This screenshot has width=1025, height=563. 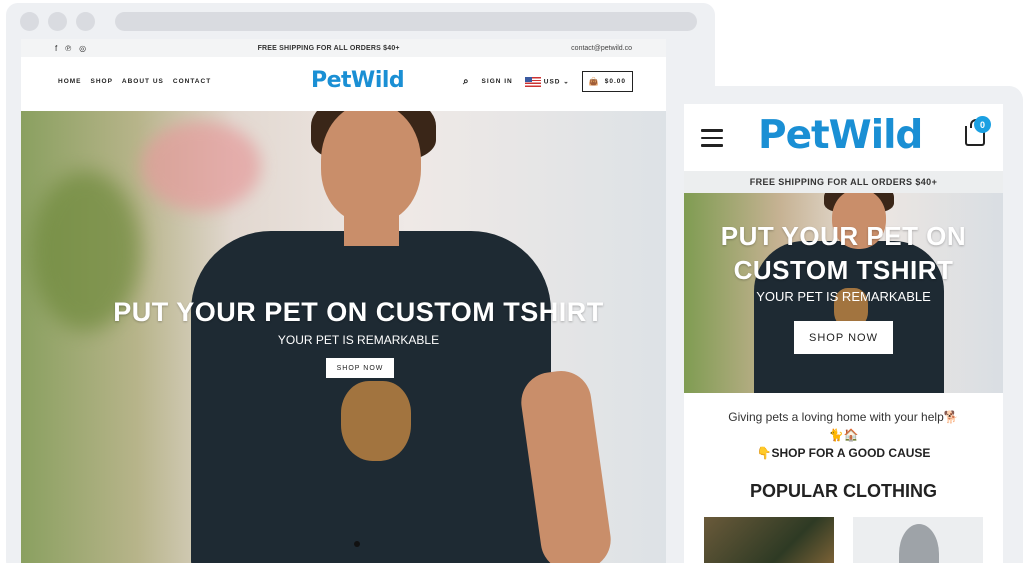 I want to click on facebook-icon: f, so click(x=56, y=48).